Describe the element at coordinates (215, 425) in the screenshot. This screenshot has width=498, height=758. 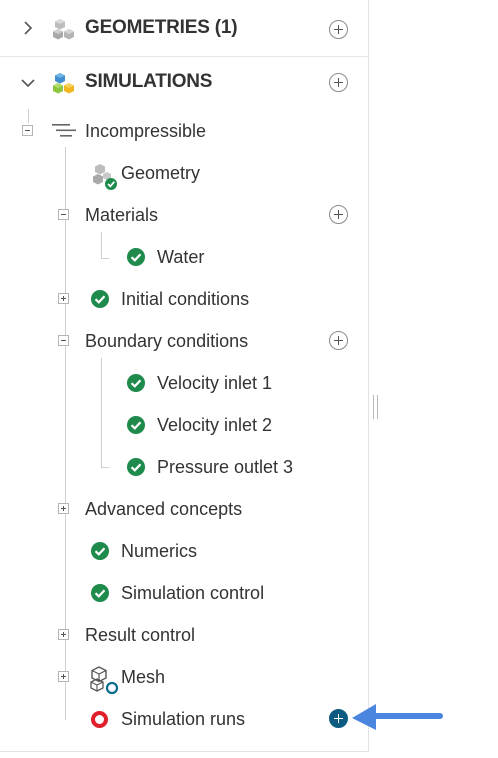
I see `tree-node-label: Velocity inlet 2` at that location.